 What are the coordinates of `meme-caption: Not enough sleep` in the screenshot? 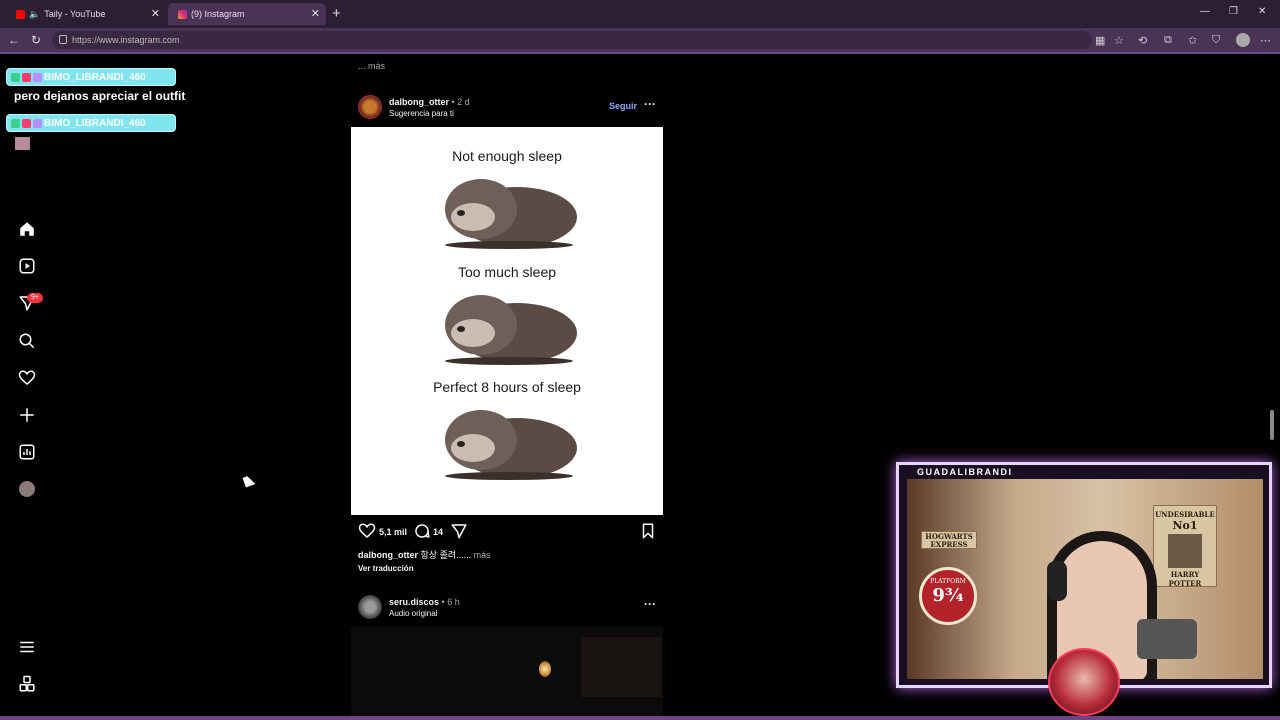 It's located at (507, 156).